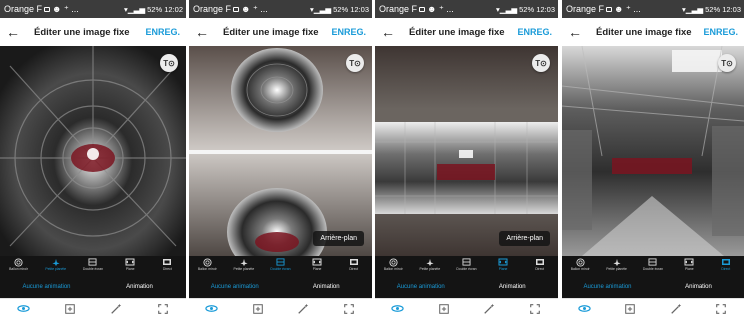  What do you see at coordinates (644, 32) in the screenshot?
I see `page-title: Éditer une image fixe` at bounding box center [644, 32].